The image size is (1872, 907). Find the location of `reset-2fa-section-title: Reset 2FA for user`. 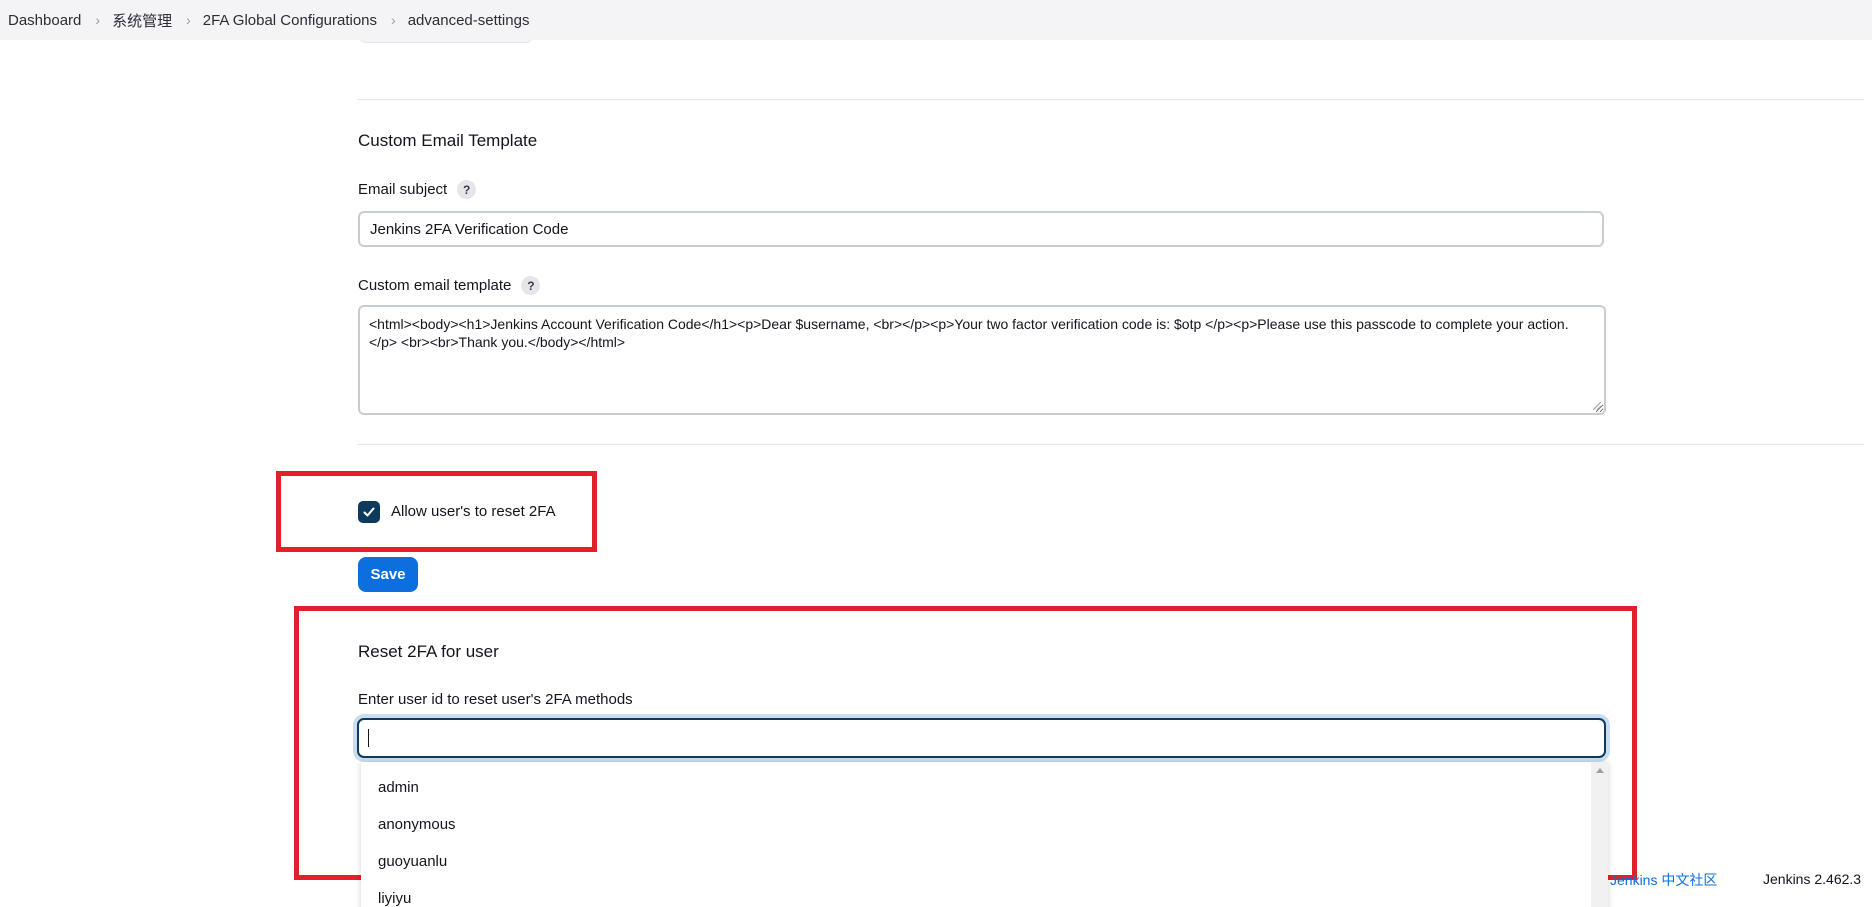

reset-2fa-section-title: Reset 2FA for user is located at coordinates (428, 651).